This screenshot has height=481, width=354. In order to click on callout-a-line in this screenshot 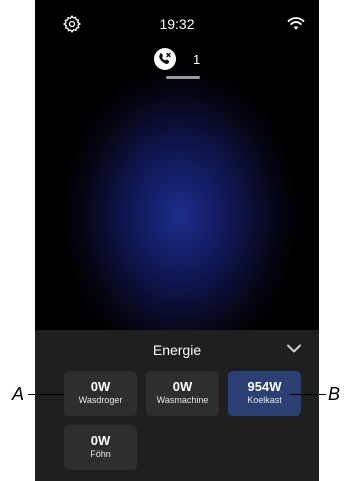, I will do `click(46, 394)`.